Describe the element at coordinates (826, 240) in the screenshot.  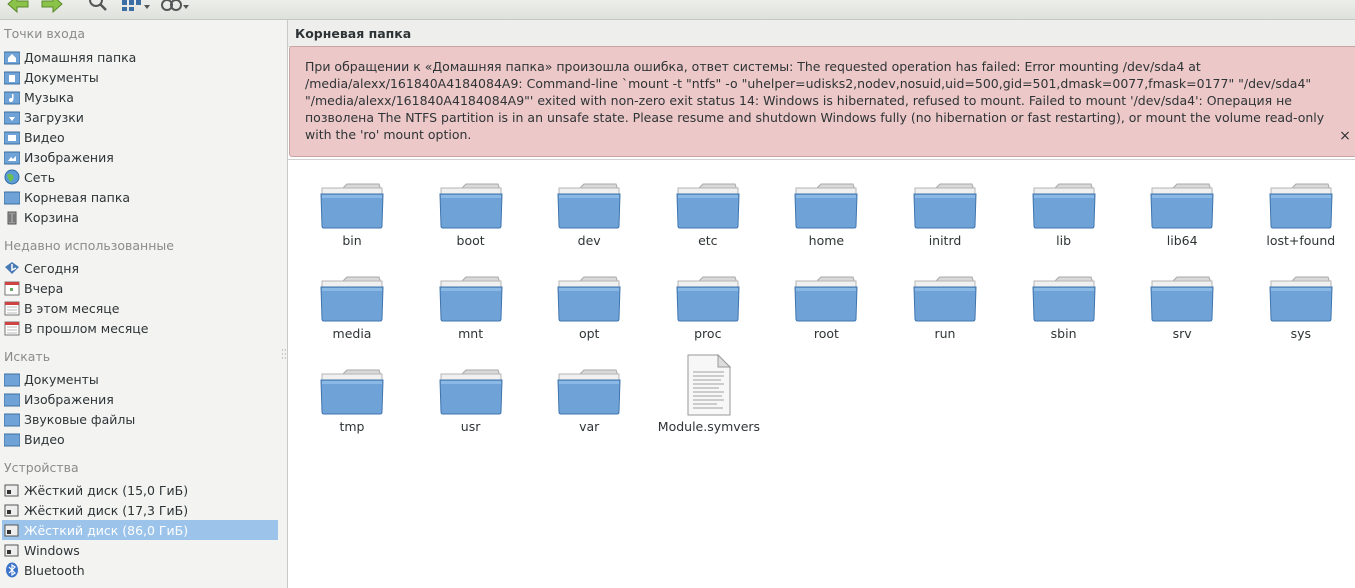
I see `item-label: home` at that location.